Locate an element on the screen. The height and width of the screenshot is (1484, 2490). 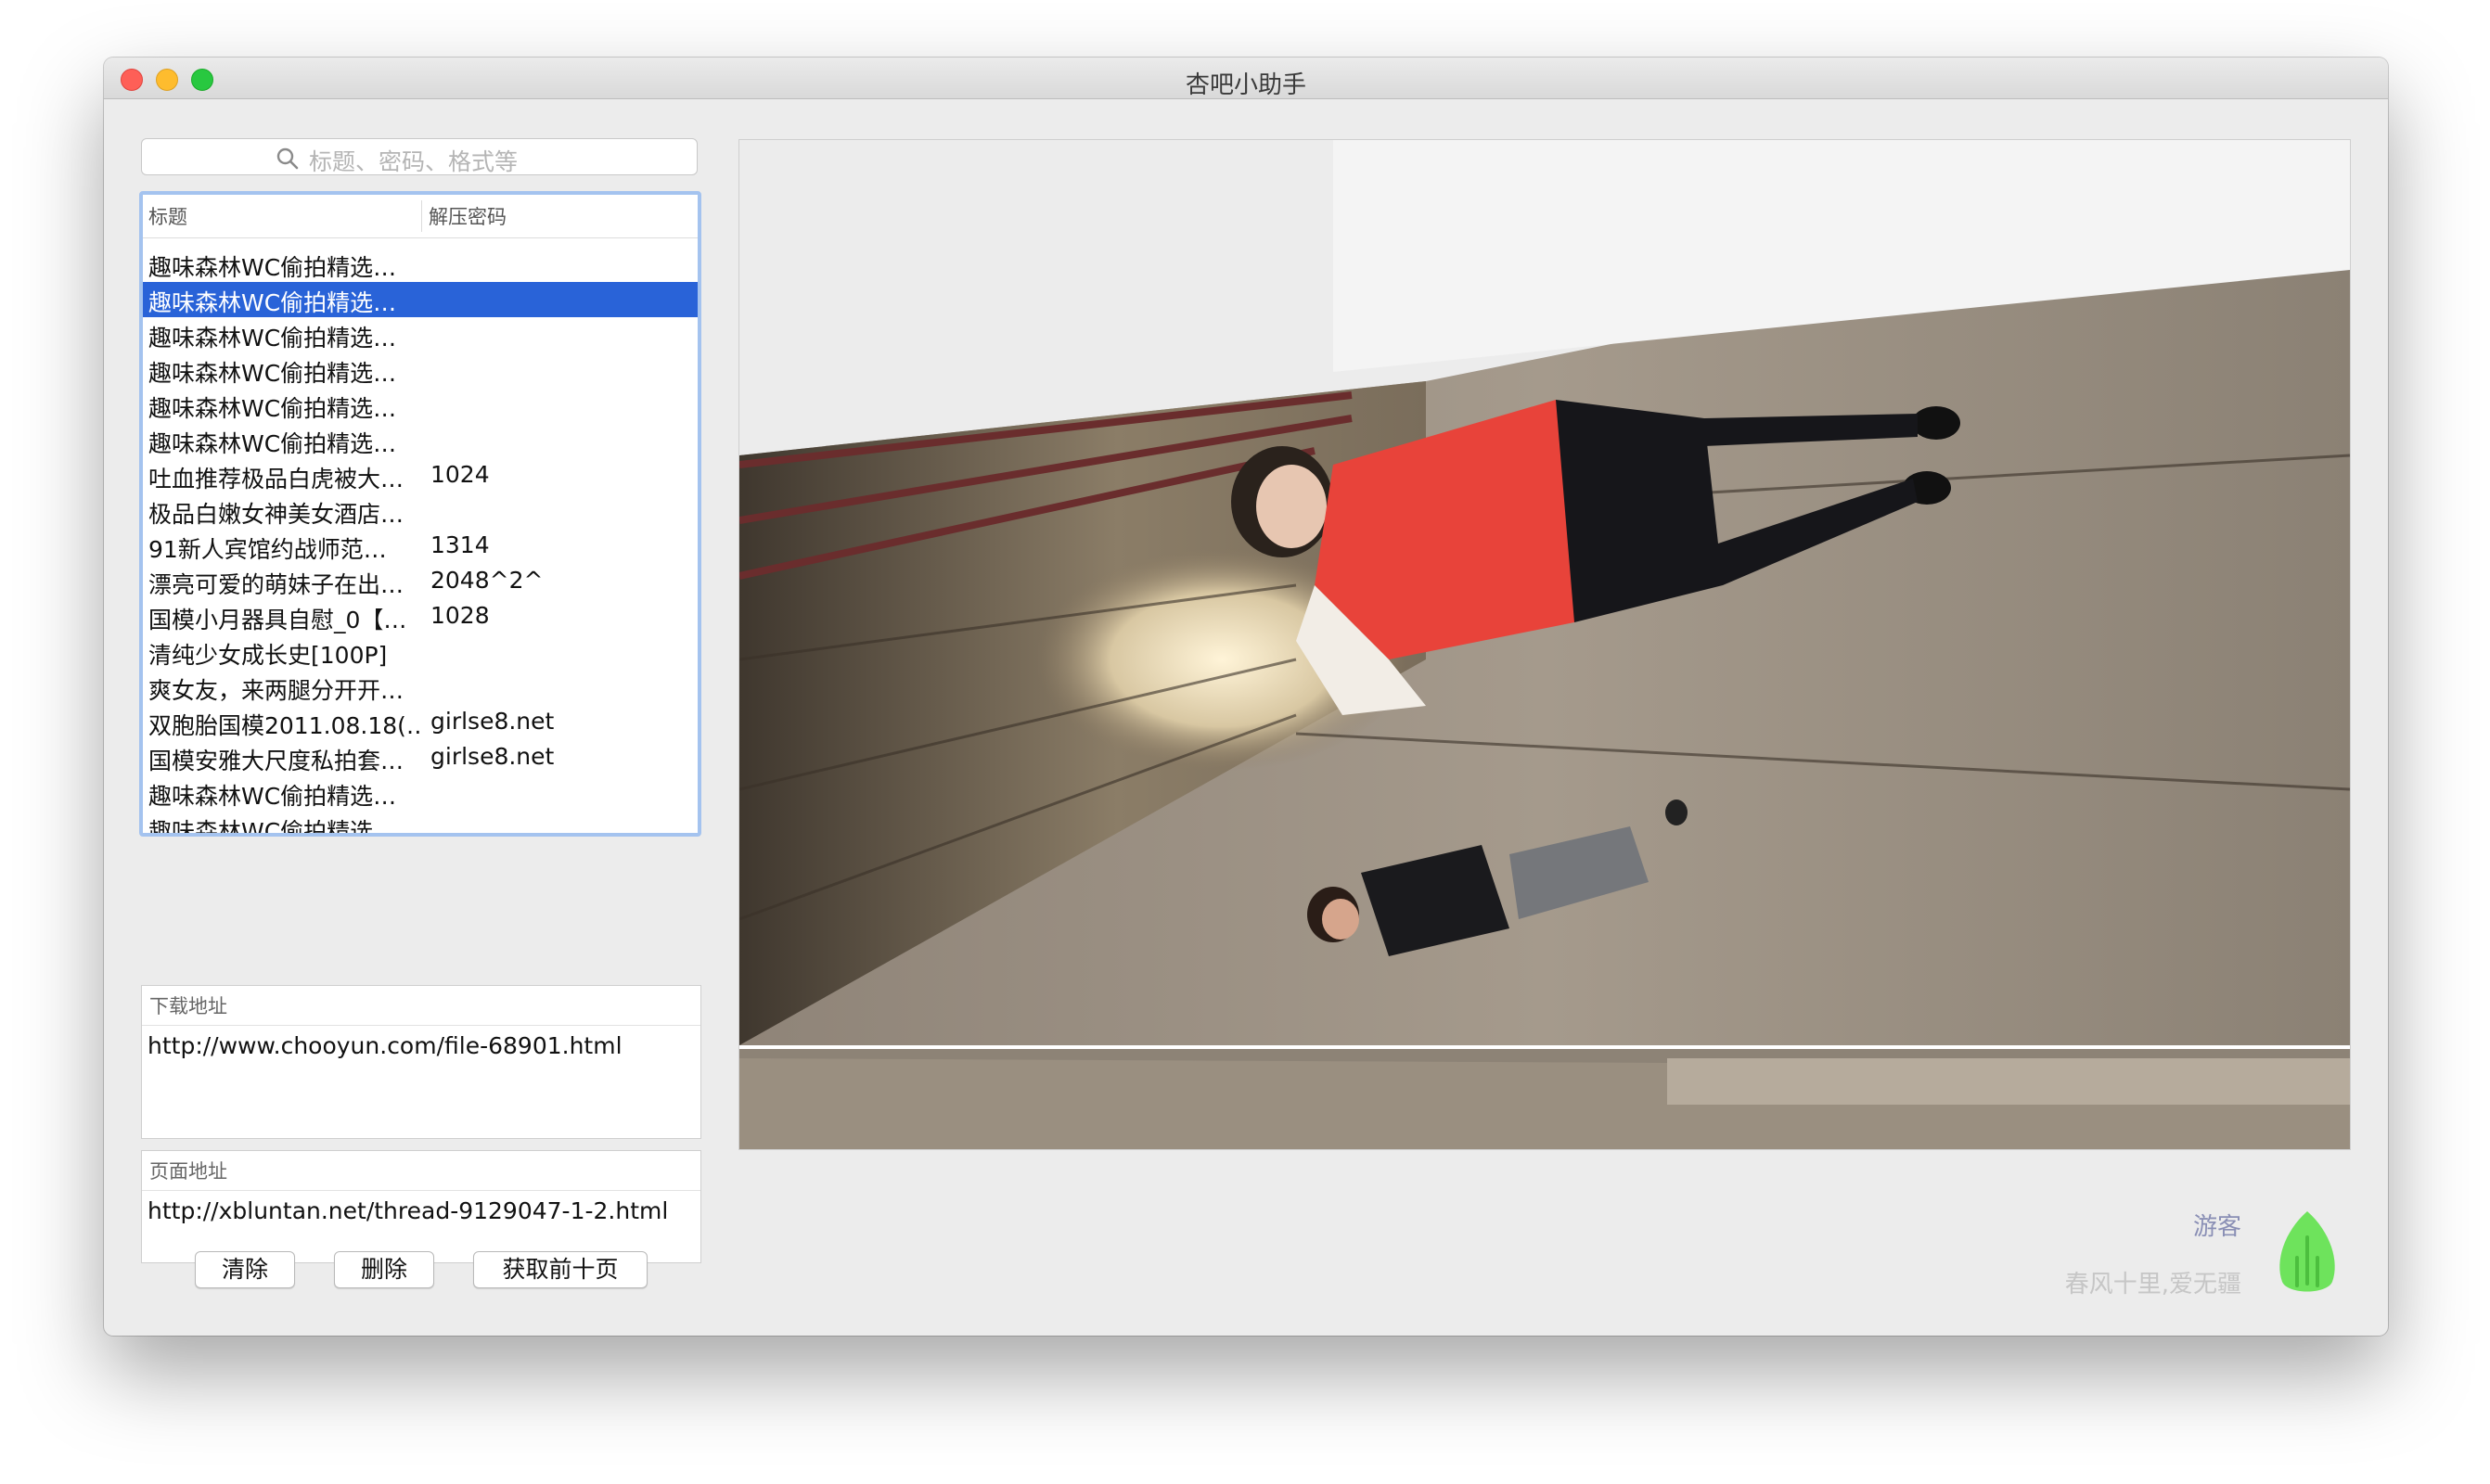
search-field: 标题、密码、格式等 is located at coordinates (420, 156).